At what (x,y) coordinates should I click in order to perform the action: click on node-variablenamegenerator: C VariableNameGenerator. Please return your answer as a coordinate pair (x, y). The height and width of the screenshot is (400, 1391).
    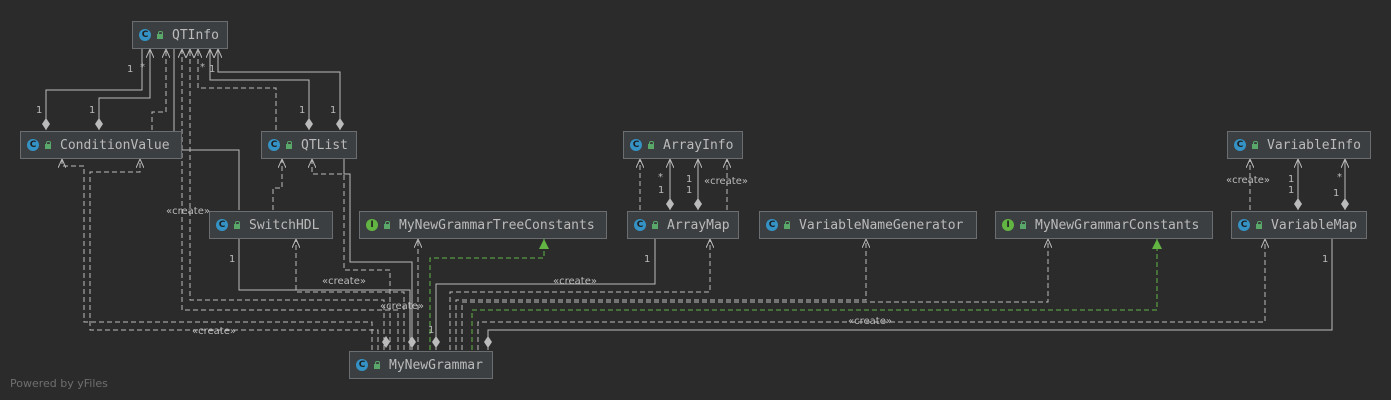
    Looking at the image, I should click on (868, 225).